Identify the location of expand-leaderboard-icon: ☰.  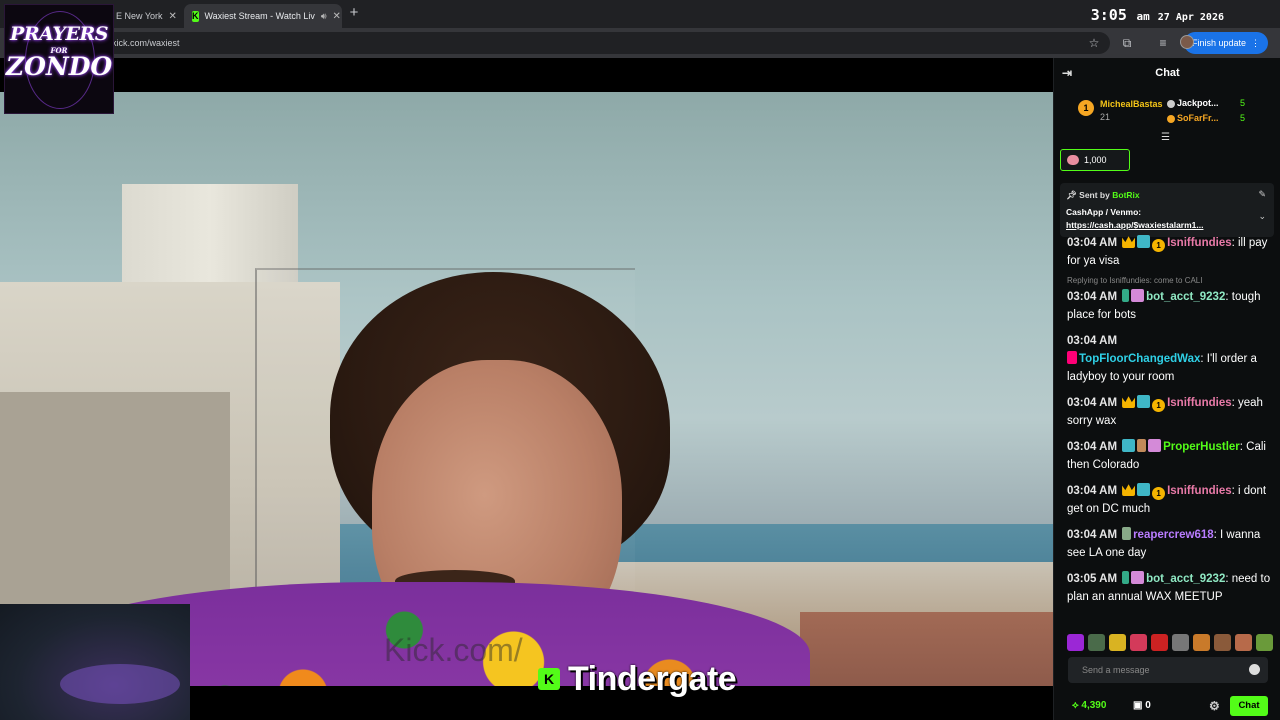
(1165, 137).